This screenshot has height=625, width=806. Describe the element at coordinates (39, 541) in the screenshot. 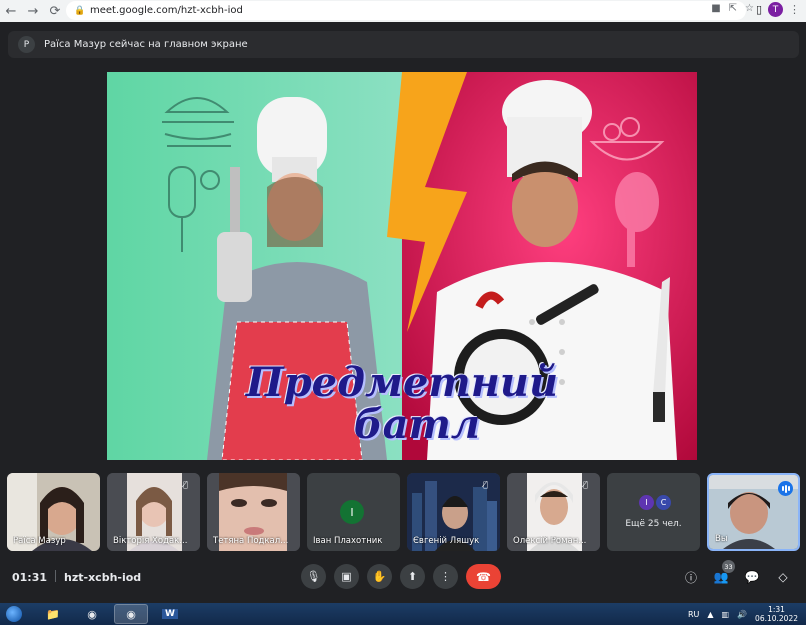

I see `participant-name: Раїса Мазур` at that location.